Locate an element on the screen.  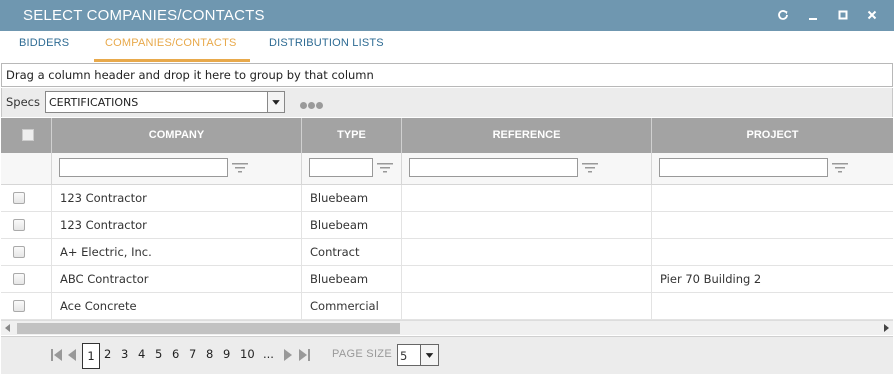
company-cell: A+ Electric, Inc. is located at coordinates (177, 252).